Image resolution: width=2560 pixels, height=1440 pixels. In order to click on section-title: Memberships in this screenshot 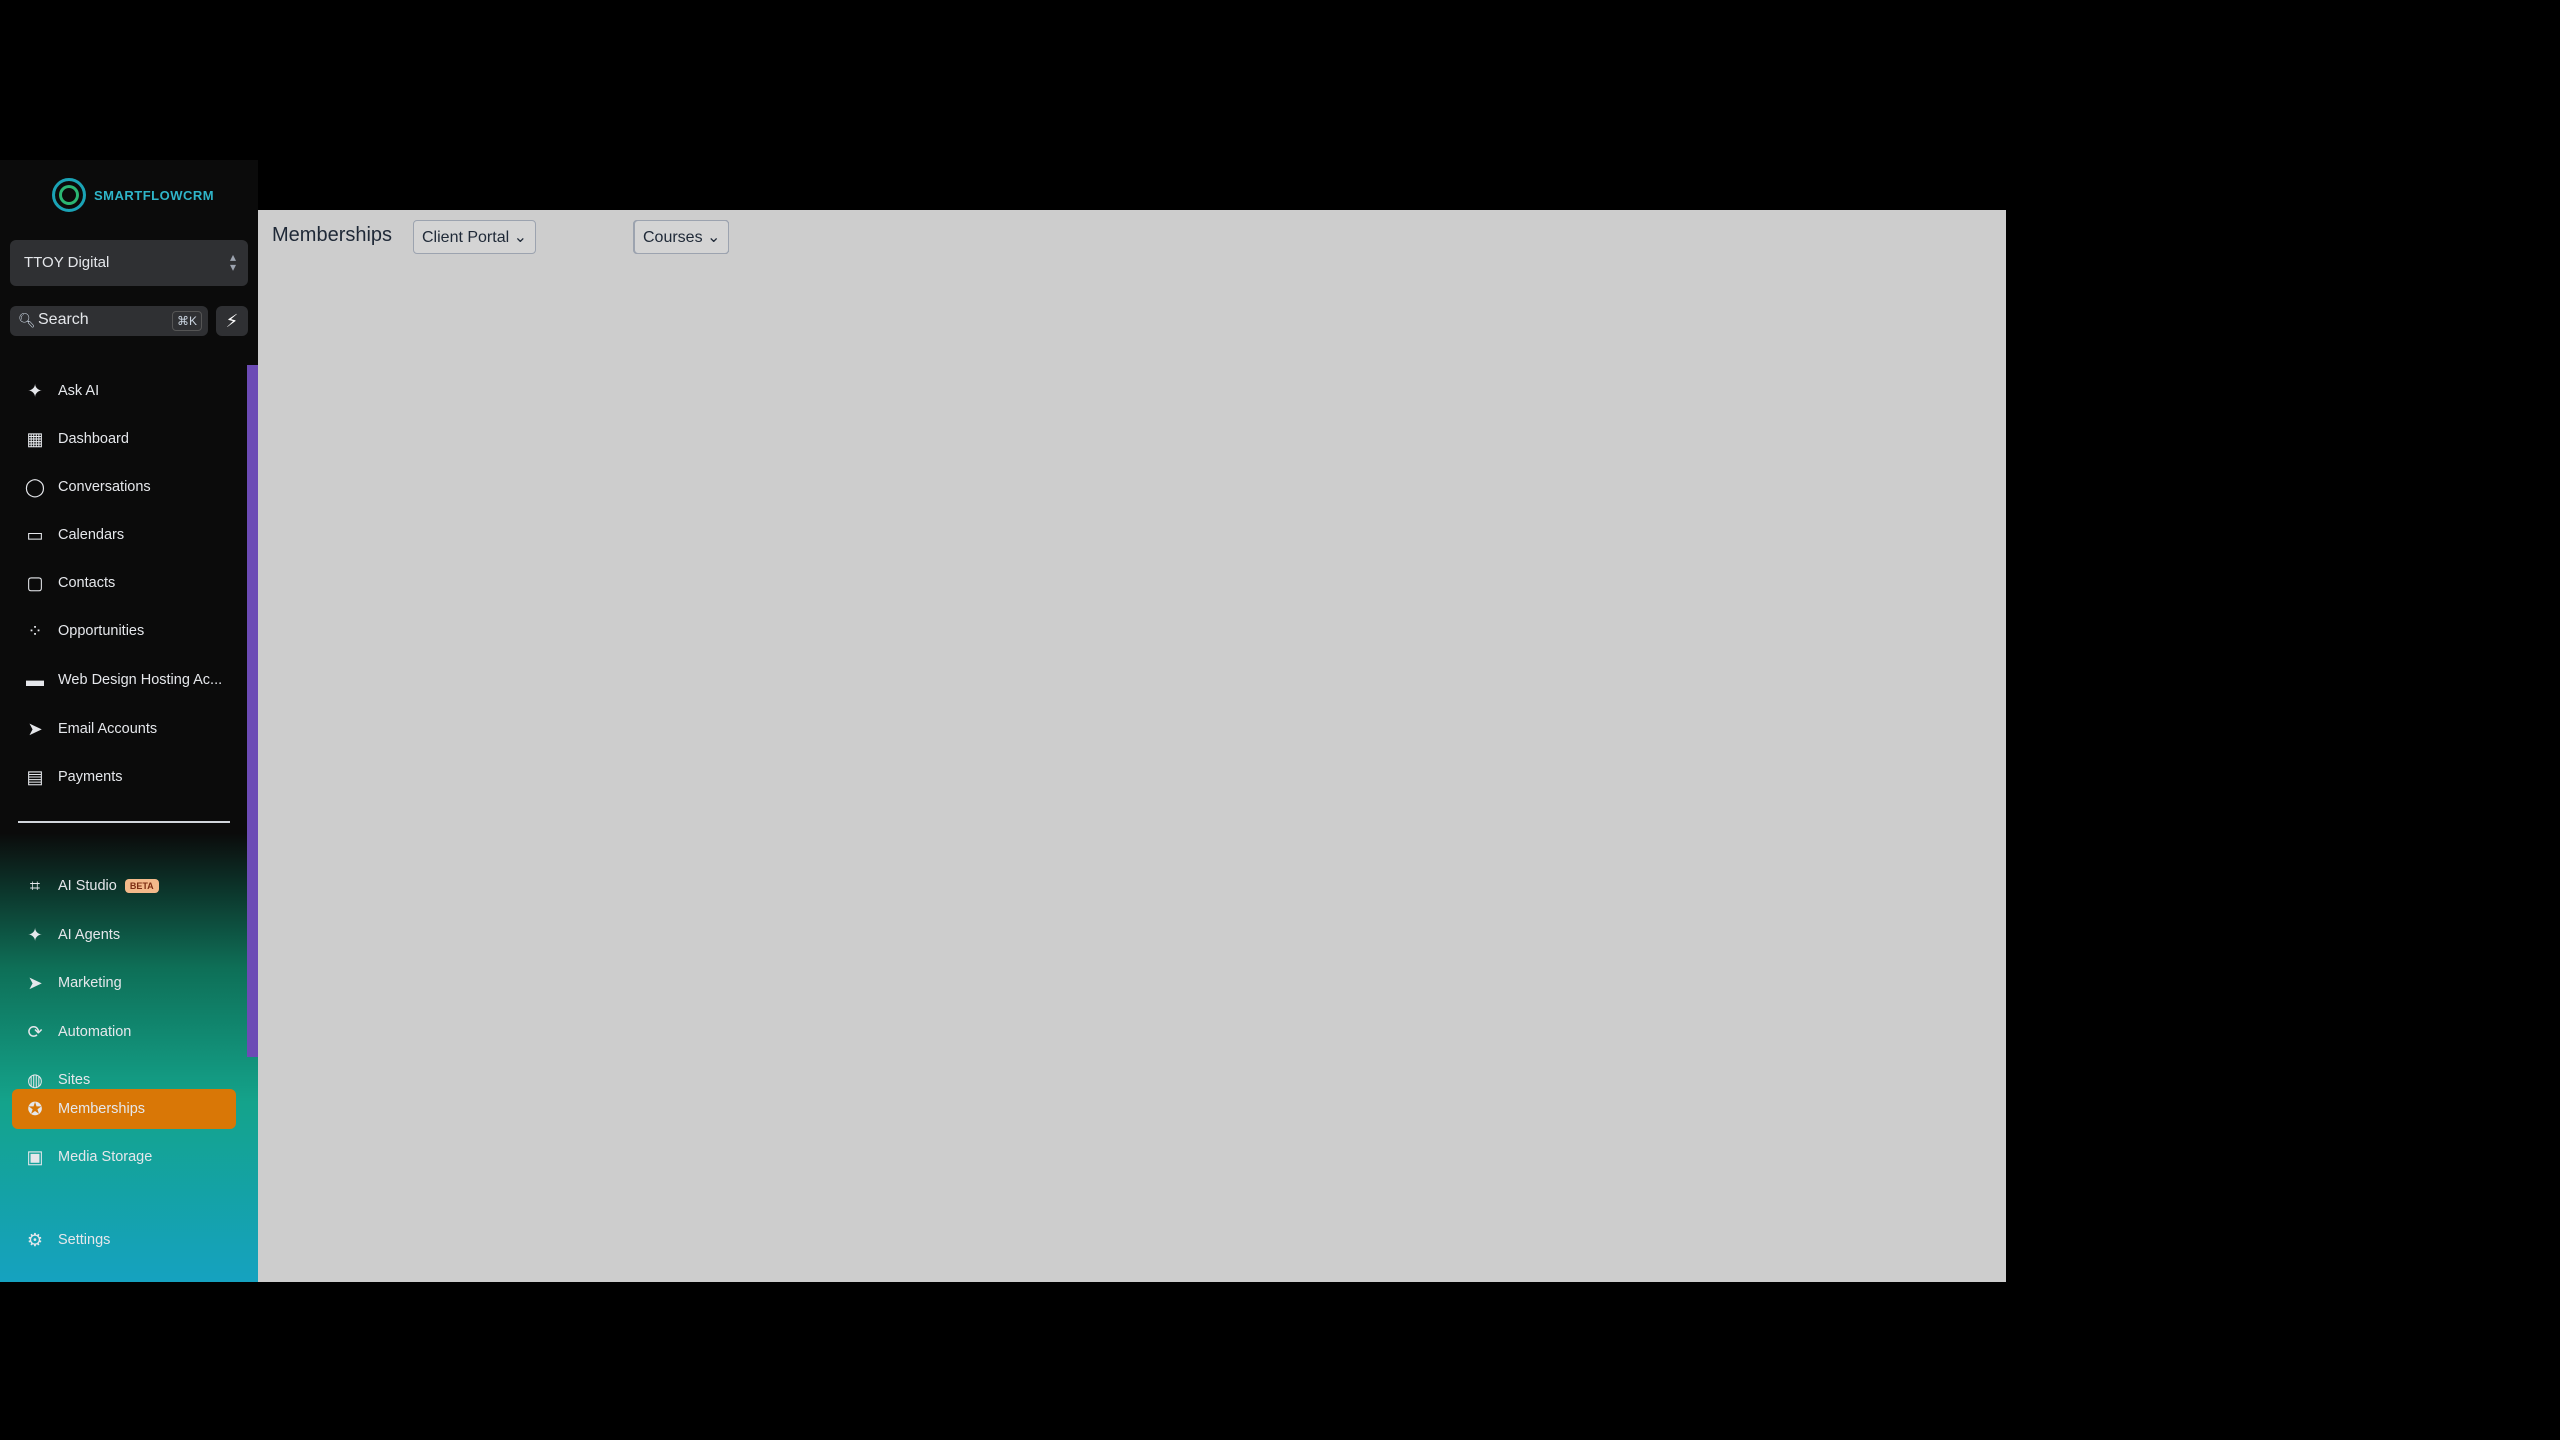, I will do `click(332, 235)`.